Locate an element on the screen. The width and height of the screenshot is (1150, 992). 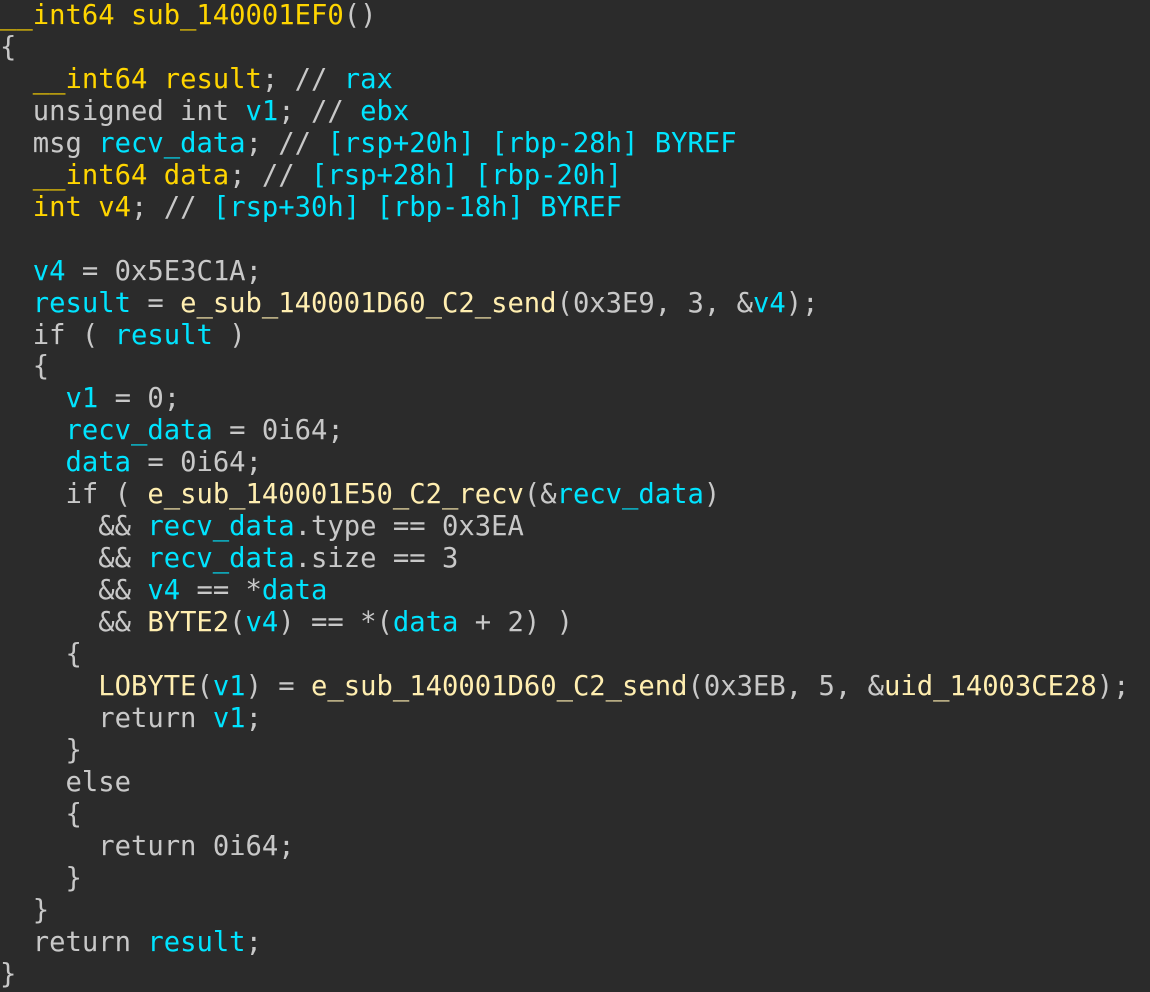
code-line: __int64 sub_140001EF0() is located at coordinates (188, 16).